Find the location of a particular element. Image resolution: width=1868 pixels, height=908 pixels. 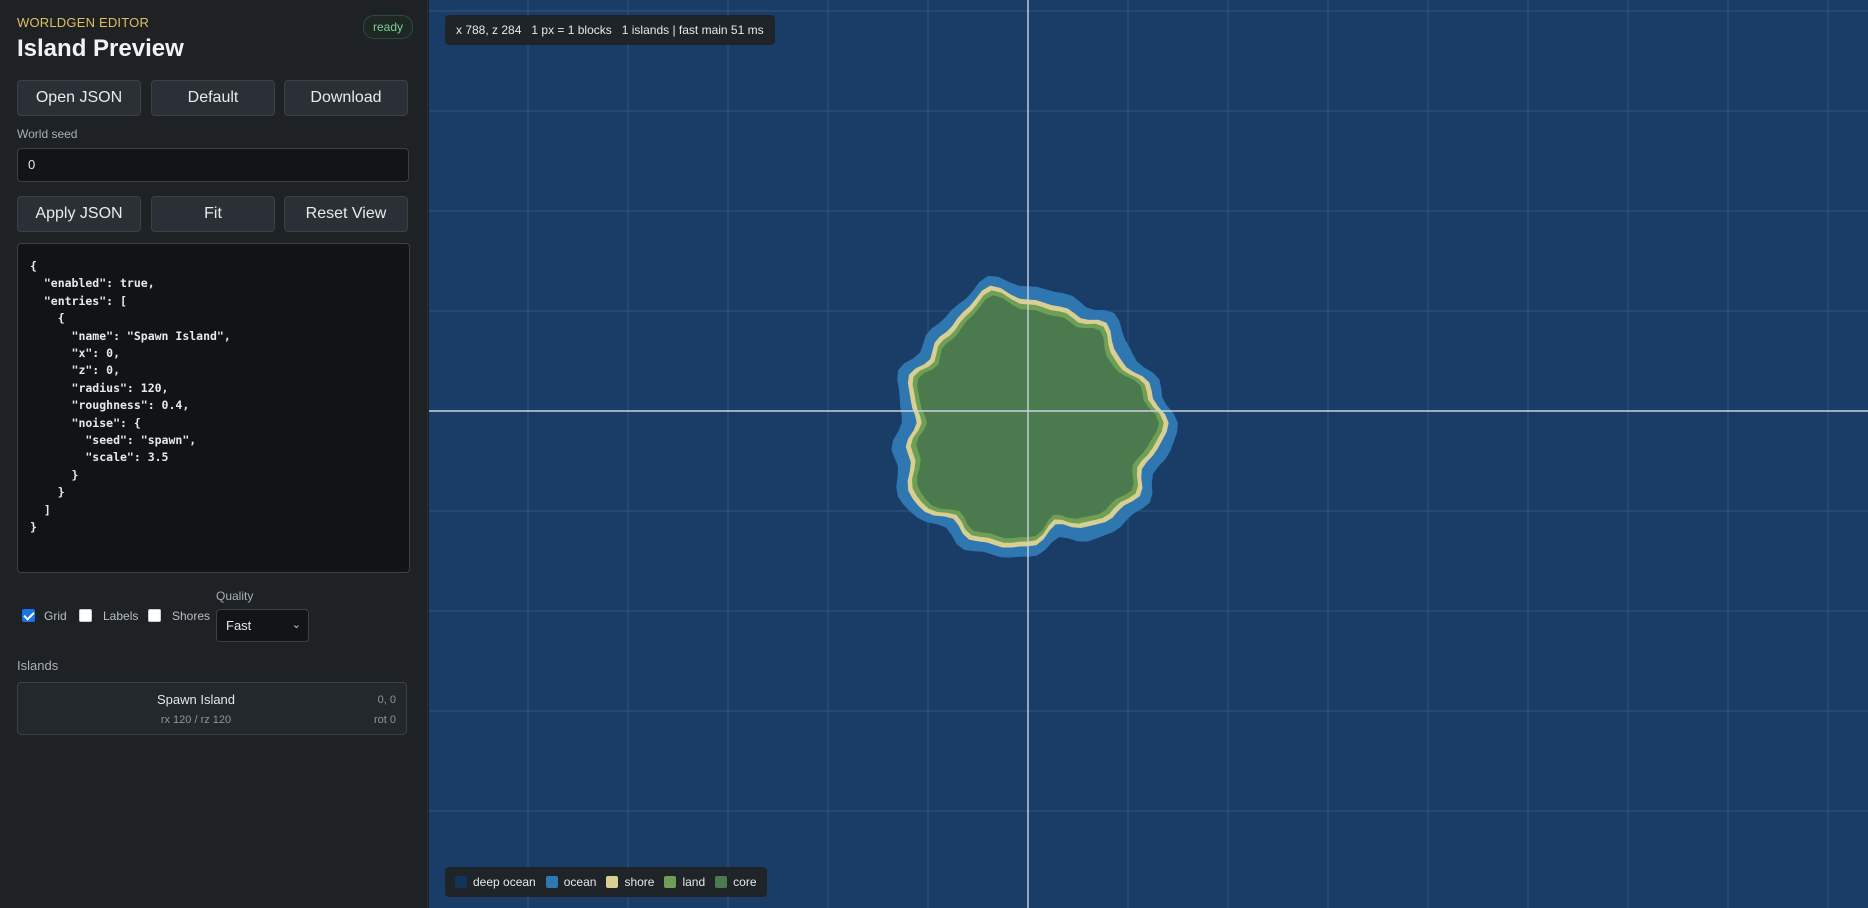

app-label: WORLDGEN EDITOR is located at coordinates (83, 22).